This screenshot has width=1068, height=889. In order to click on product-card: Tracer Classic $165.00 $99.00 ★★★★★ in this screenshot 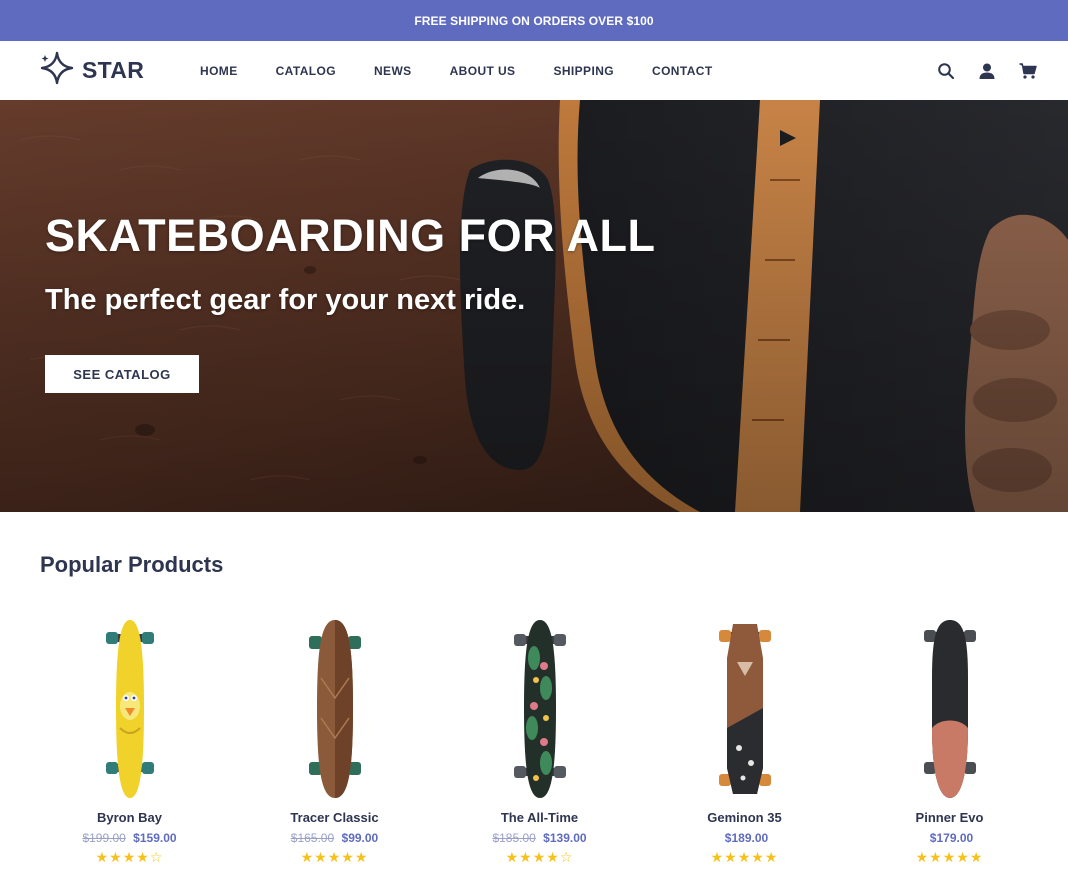, I will do `click(334, 747)`.